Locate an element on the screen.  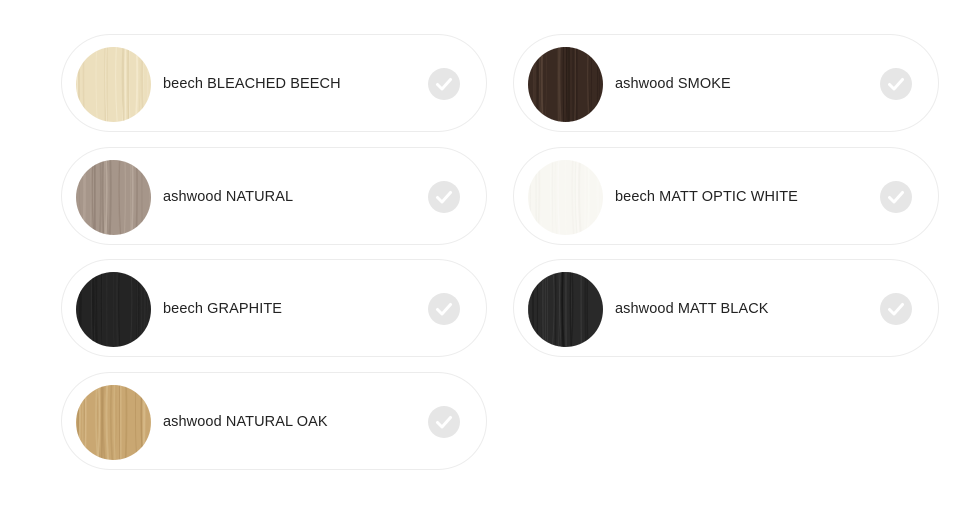
wood-swatch-ashwood-natural is located at coordinates (113, 197).